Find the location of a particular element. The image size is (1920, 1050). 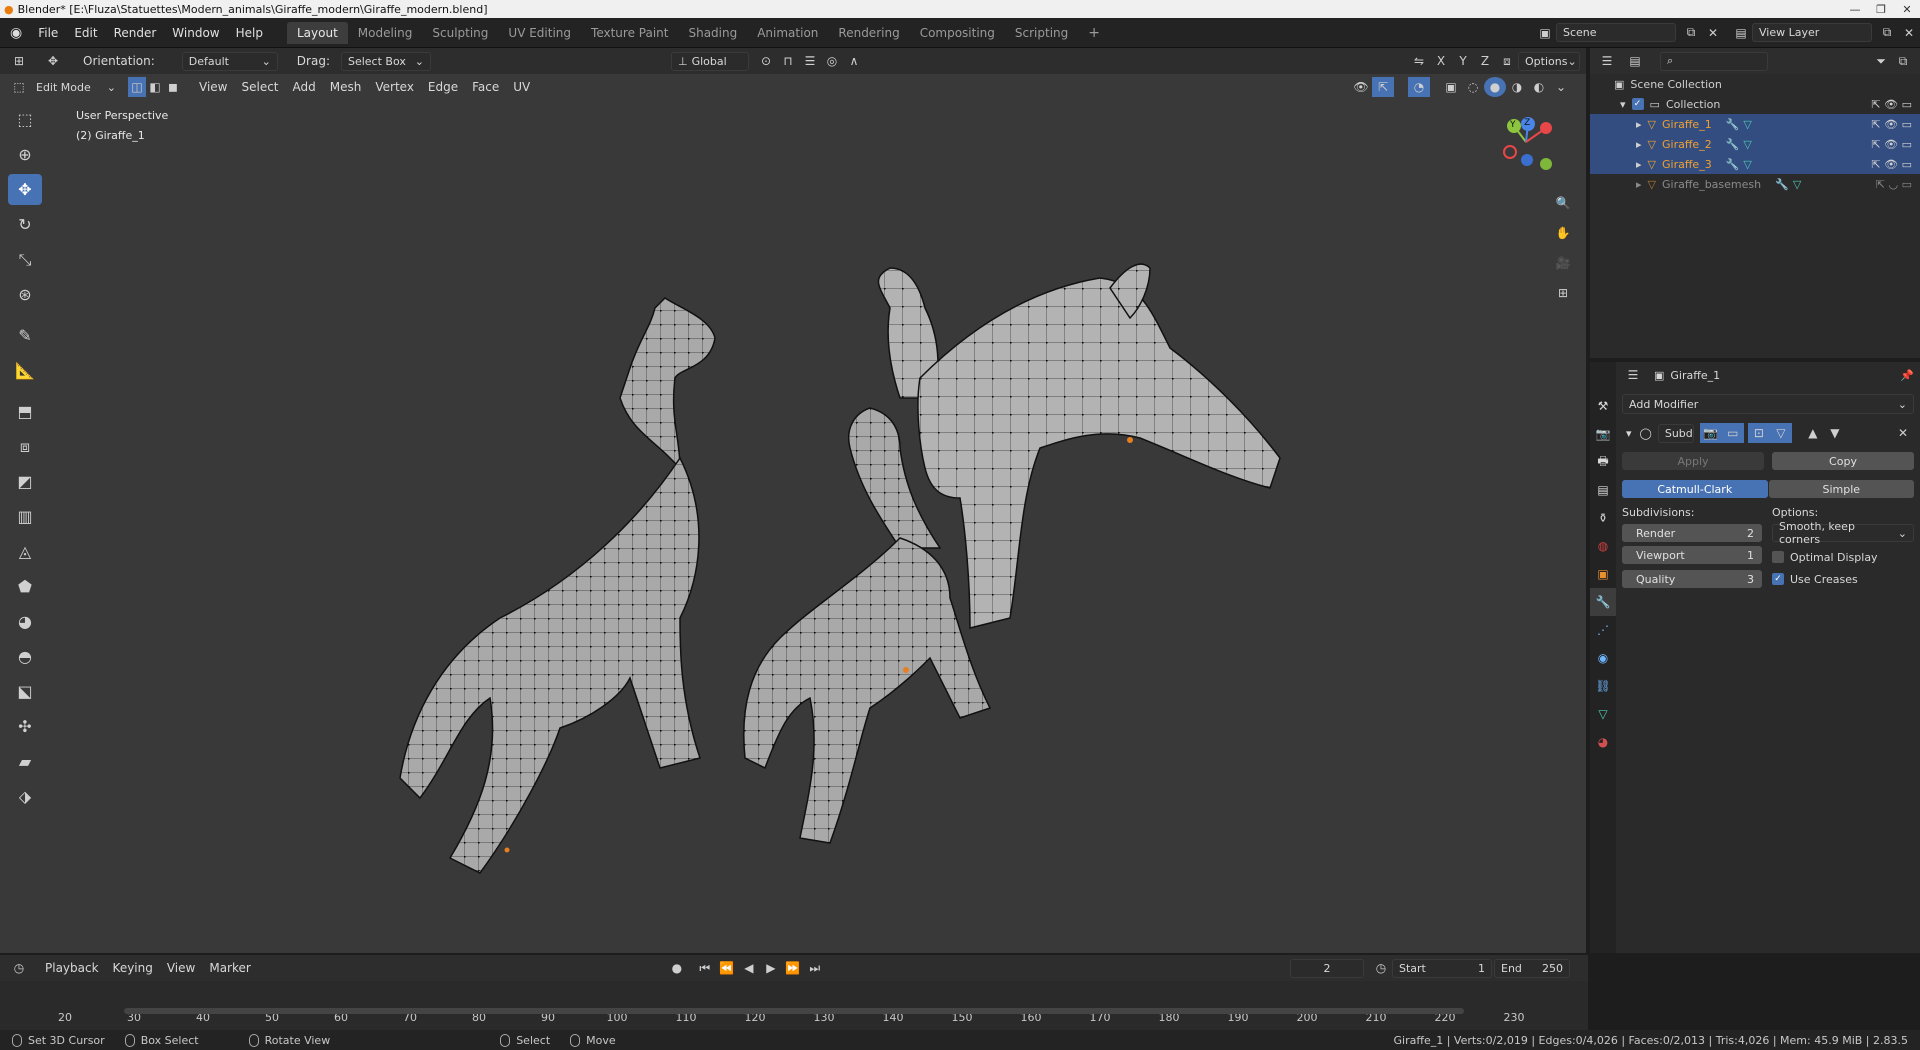

minimize-button: — is located at coordinates (1855, 9).